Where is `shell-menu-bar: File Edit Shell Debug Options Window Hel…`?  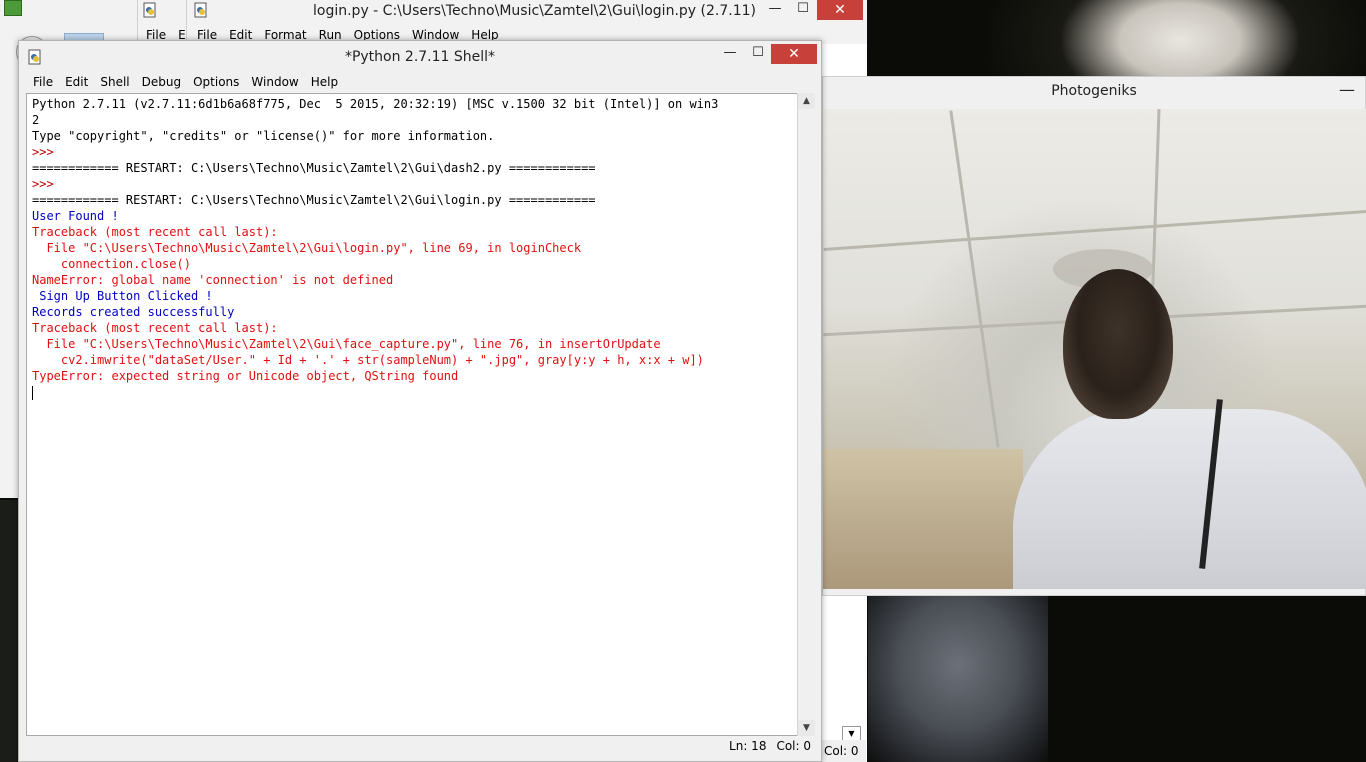 shell-menu-bar: File Edit Shell Debug Options Window Hel… is located at coordinates (185, 82).